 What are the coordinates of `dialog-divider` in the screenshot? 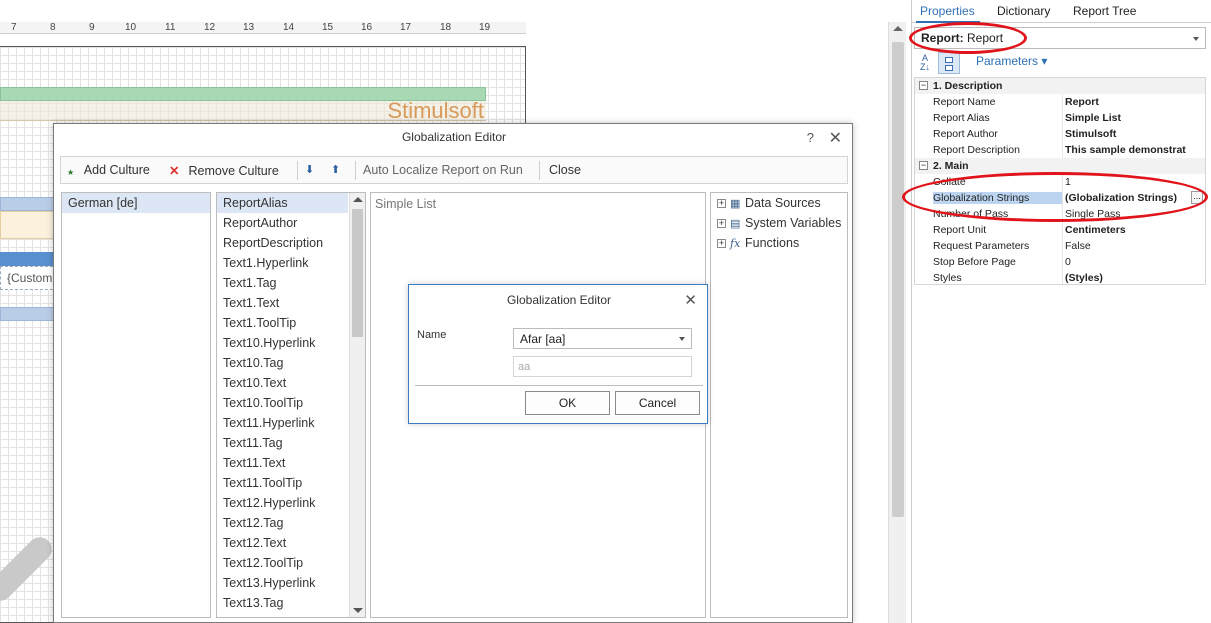 It's located at (559, 385).